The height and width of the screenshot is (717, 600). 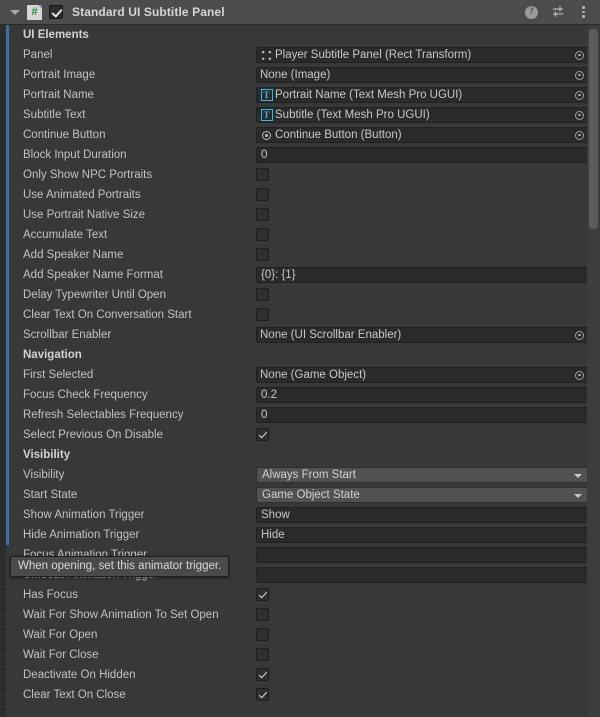 I want to click on object-field: None (Game Object), so click(x=422, y=375).